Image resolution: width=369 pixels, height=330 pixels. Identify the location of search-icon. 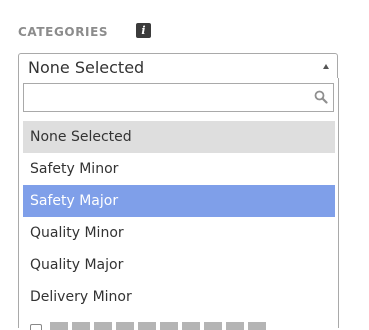
(321, 97).